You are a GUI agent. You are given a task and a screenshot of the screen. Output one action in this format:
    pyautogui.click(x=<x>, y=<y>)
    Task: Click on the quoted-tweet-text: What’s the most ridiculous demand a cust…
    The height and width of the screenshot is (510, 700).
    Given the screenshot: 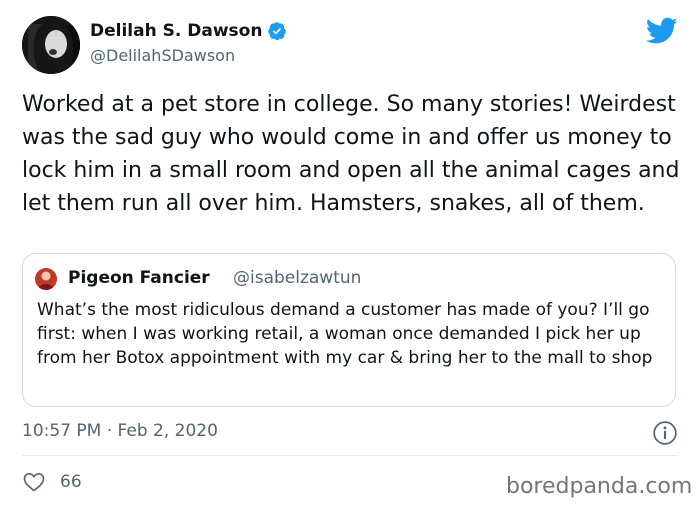 What is the action you would take?
    pyautogui.click(x=345, y=334)
    